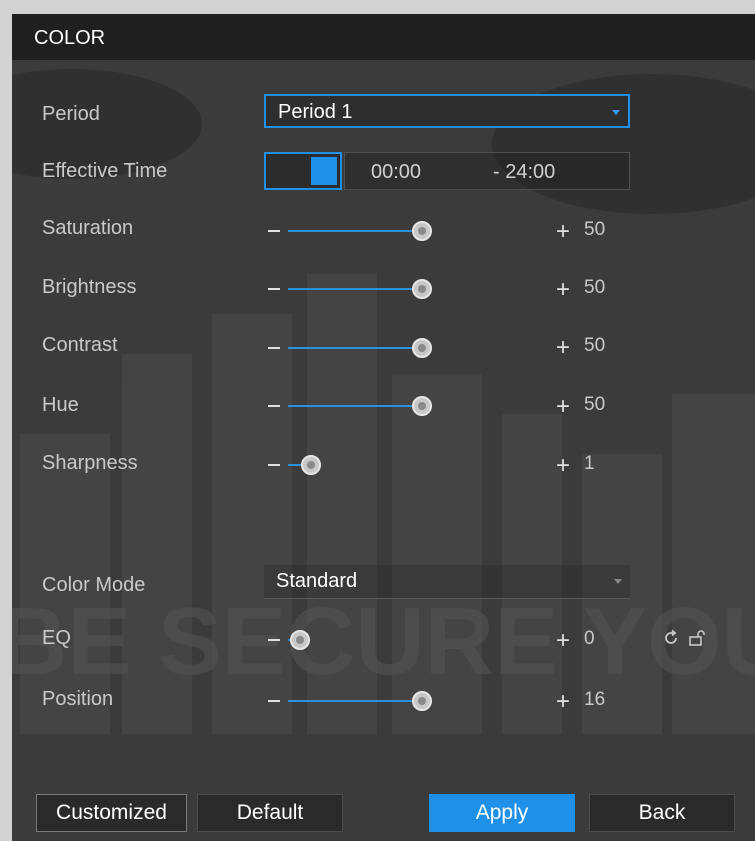  What do you see at coordinates (111, 813) in the screenshot?
I see `customized-button: Customized` at bounding box center [111, 813].